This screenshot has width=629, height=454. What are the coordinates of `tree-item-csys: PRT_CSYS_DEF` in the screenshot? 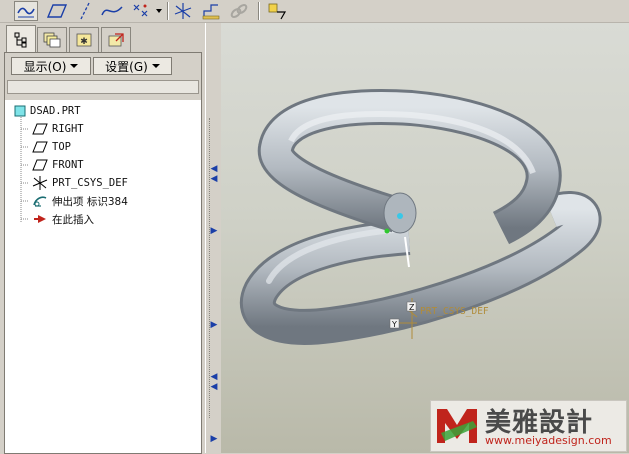 It's located at (80, 183).